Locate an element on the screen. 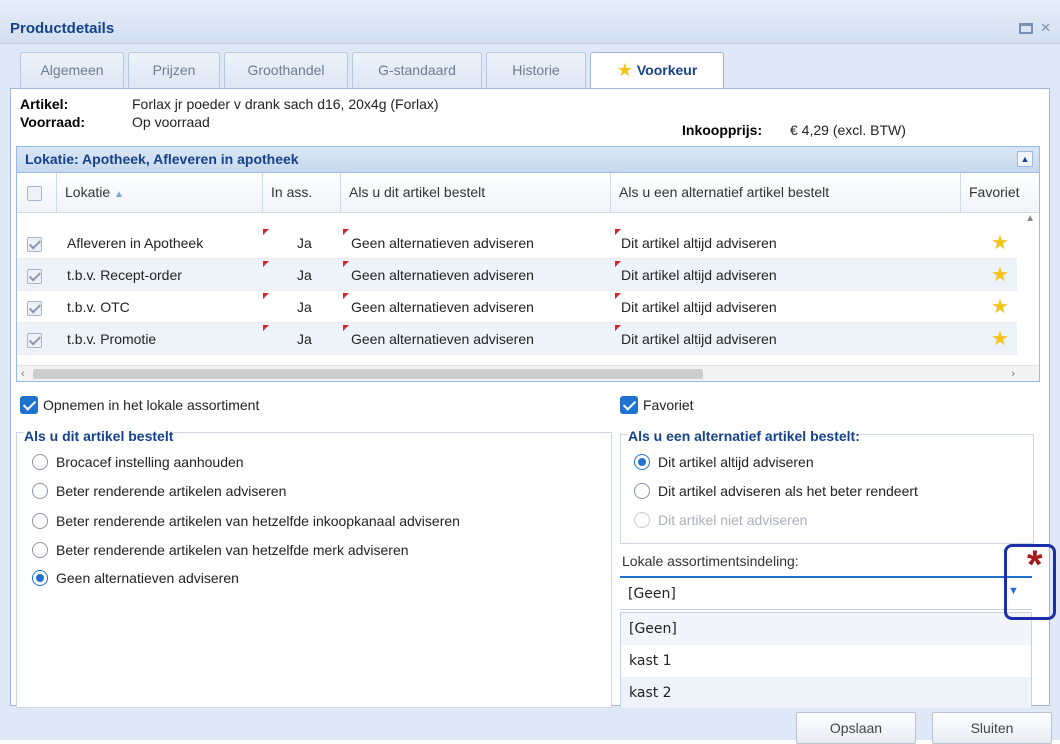  favorite-star-icon: ★ is located at coordinates (1000, 339).